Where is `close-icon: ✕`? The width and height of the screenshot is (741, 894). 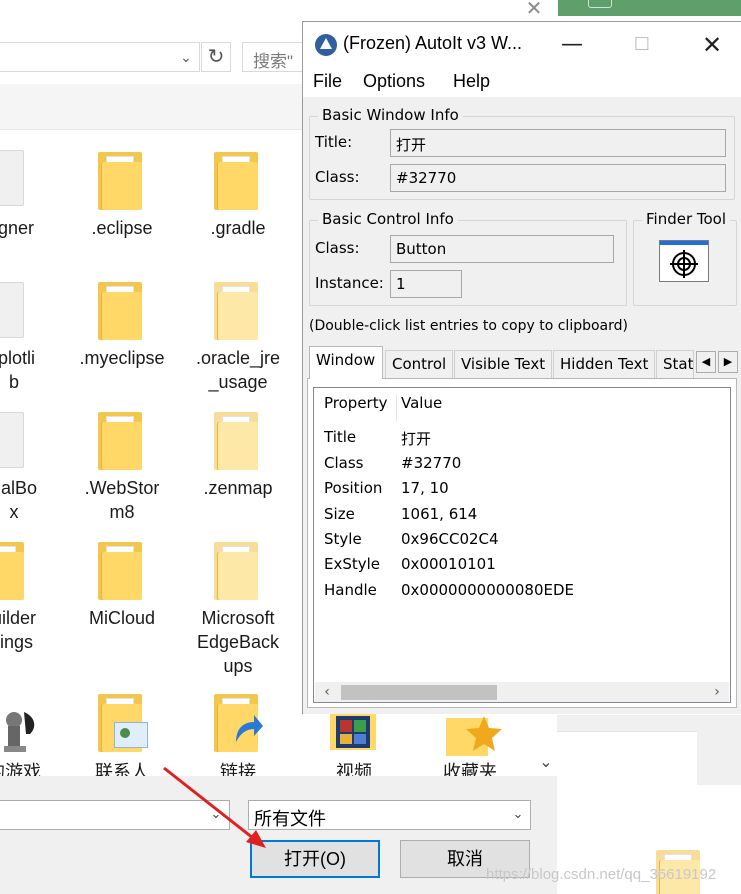
close-icon: ✕ is located at coordinates (712, 45).